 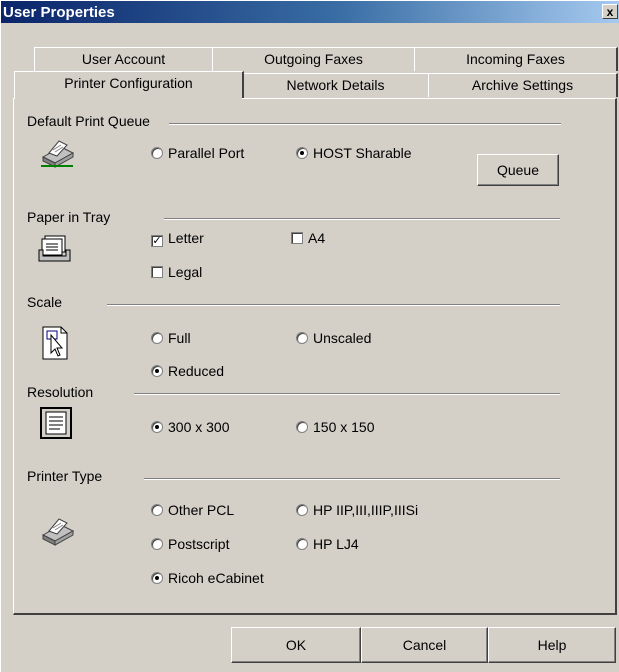 I want to click on title-bar: User Properties x, so click(x=310, y=12).